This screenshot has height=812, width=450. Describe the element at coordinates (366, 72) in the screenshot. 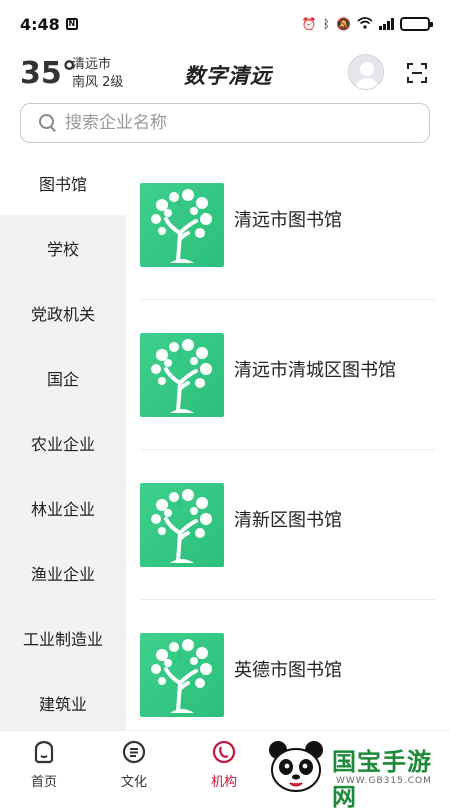

I see `avatar` at that location.